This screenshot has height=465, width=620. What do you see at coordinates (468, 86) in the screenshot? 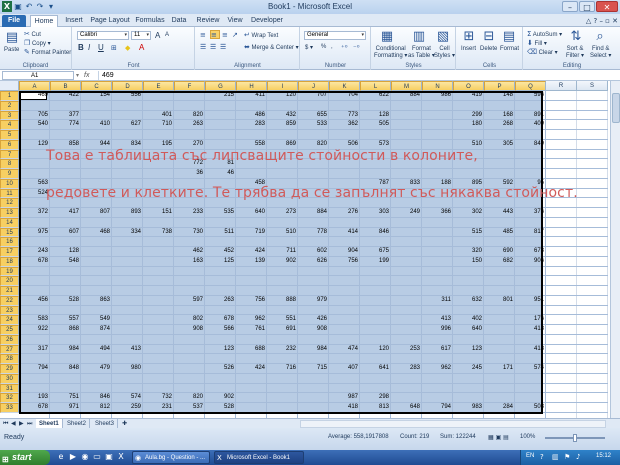
I see `column-header-o: O` at bounding box center [468, 86].